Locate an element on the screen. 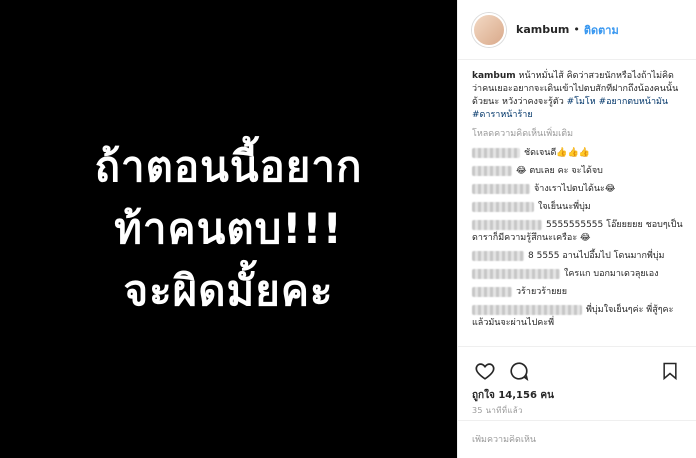  comment-item: ใจเย็นนะพี่บุ่ม is located at coordinates (577, 207).